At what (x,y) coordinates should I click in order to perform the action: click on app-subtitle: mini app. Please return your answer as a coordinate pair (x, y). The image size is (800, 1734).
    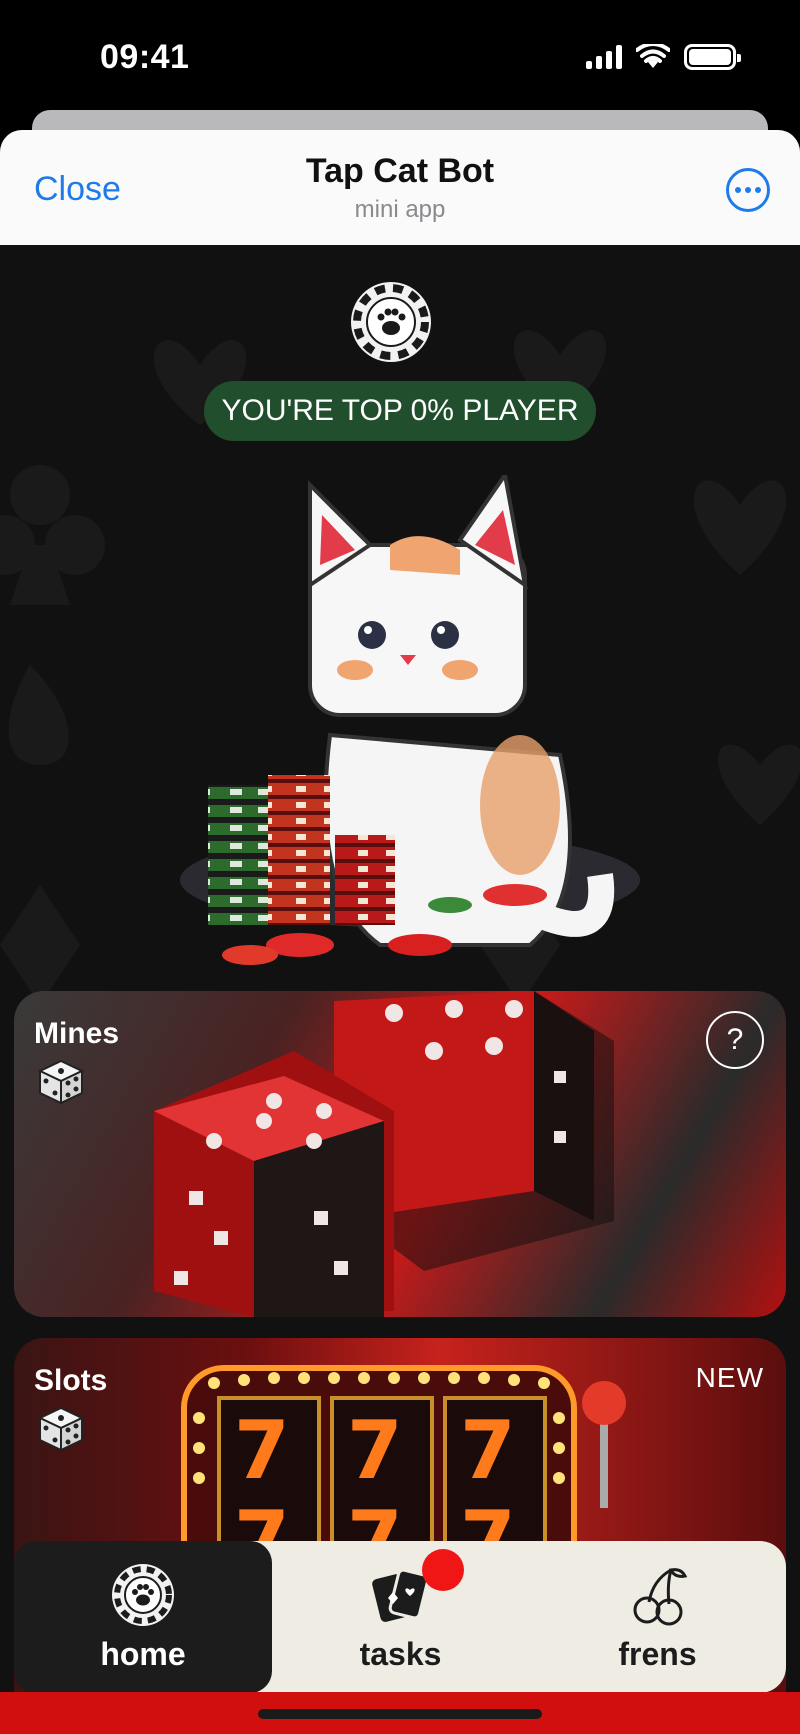
    Looking at the image, I should click on (400, 209).